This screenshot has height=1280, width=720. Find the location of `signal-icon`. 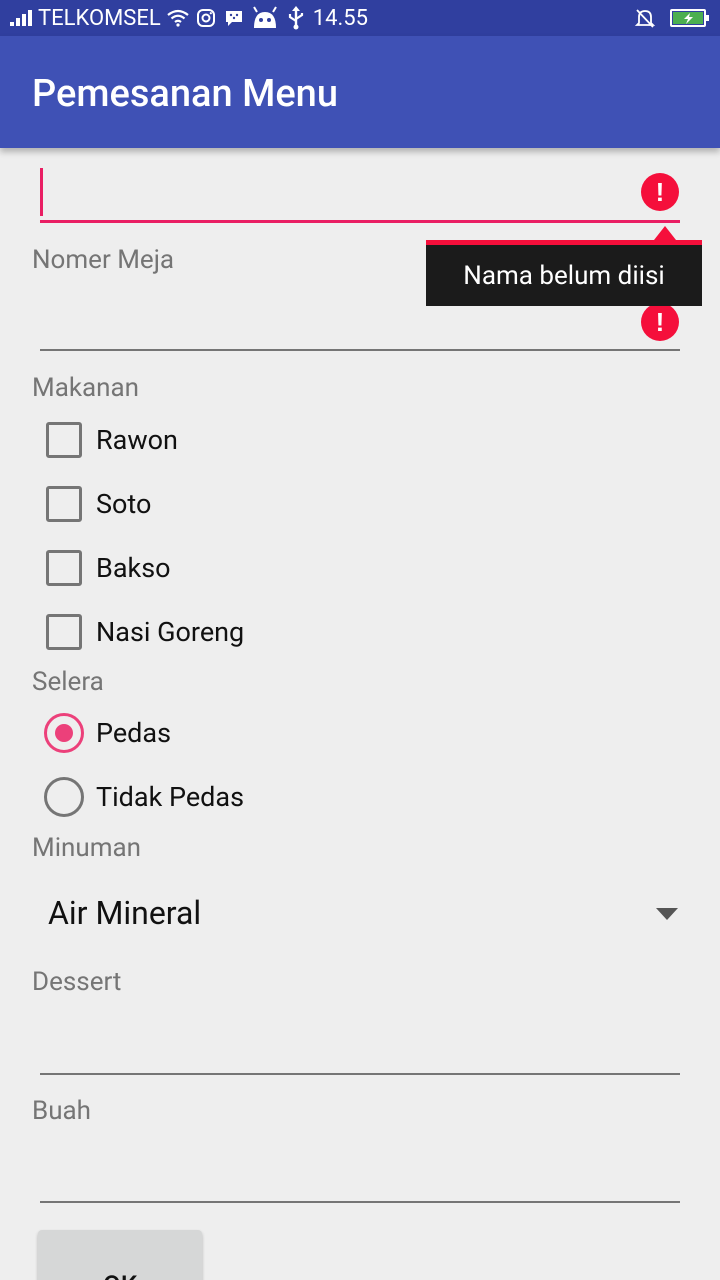

signal-icon is located at coordinates (21, 18).